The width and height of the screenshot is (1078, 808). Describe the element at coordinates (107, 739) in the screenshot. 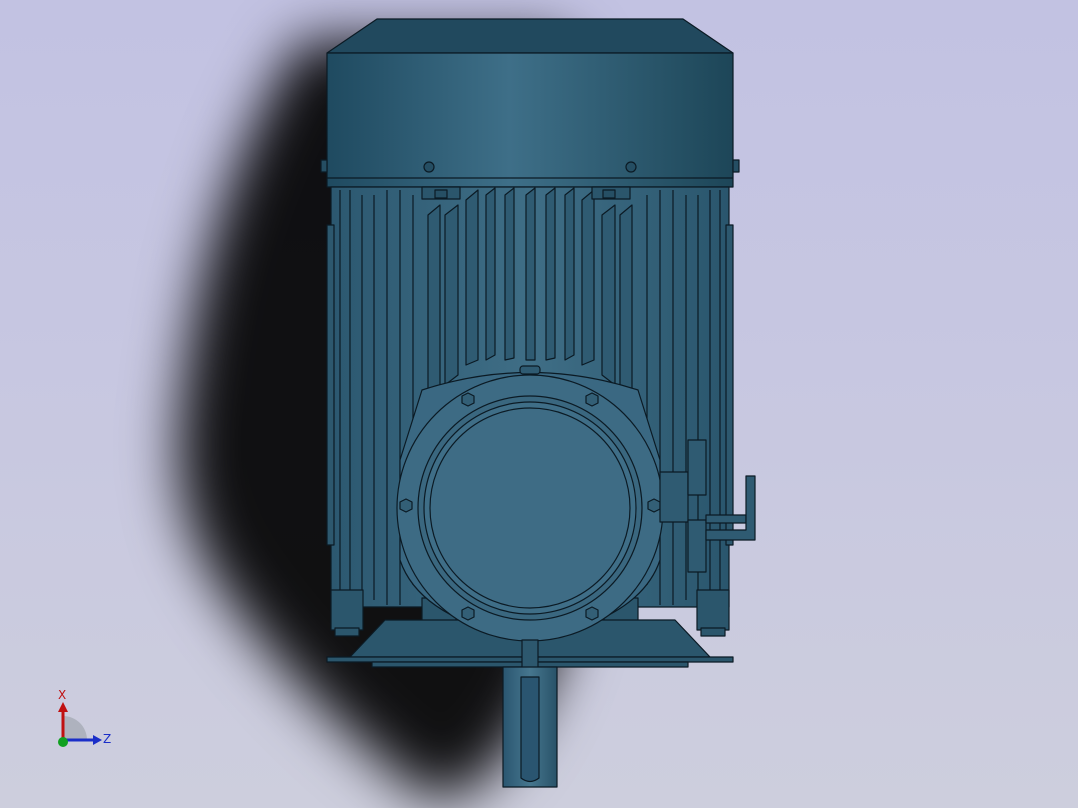

I see `triad-z-label: Z` at that location.